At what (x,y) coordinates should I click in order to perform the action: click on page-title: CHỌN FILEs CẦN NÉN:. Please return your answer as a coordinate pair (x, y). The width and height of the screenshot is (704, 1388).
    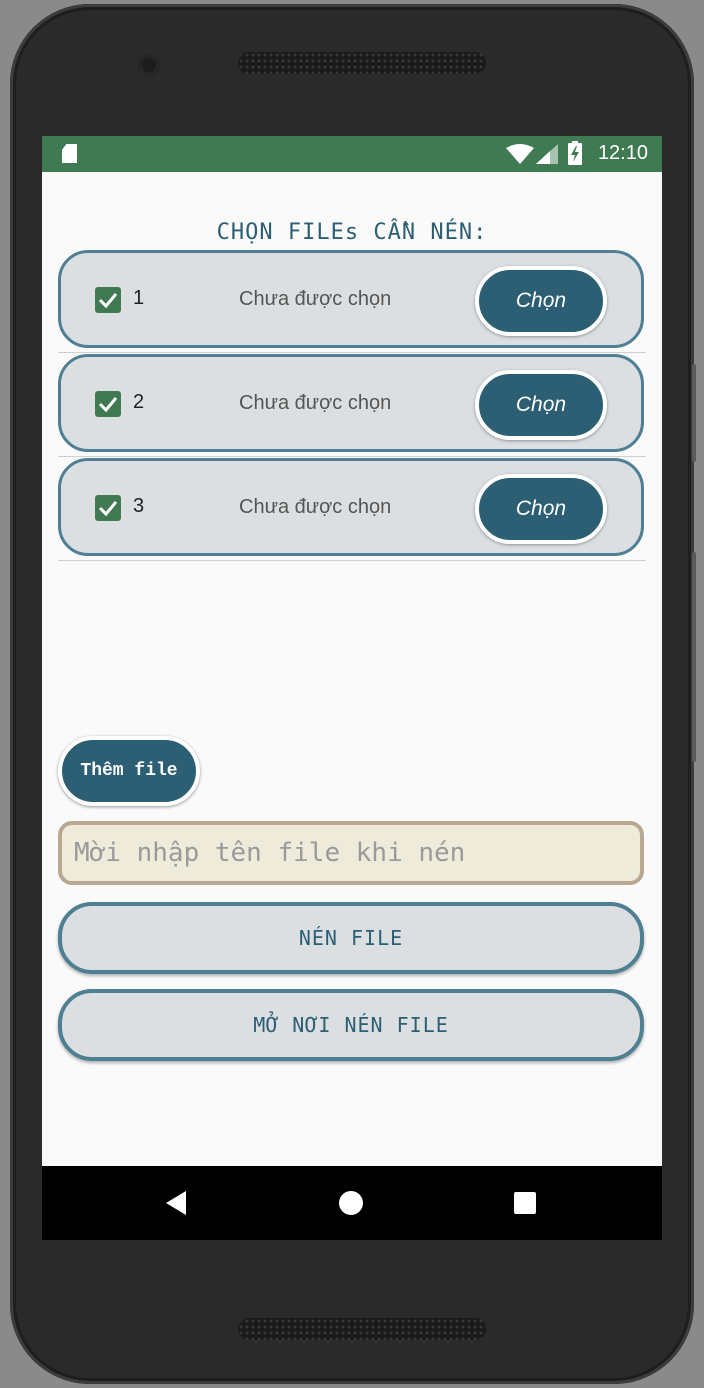
    Looking at the image, I should click on (352, 232).